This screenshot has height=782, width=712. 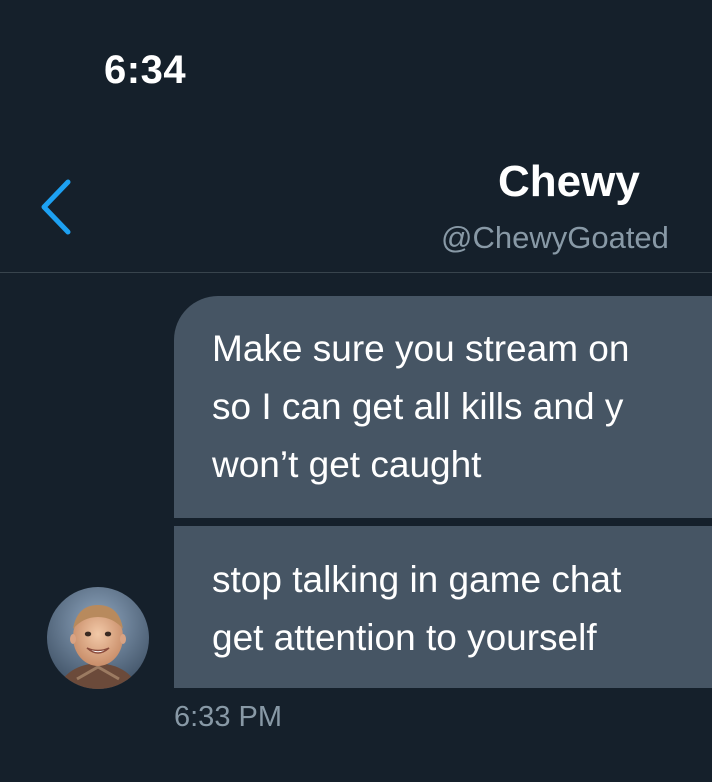 What do you see at coordinates (347, 464) in the screenshot?
I see `message-line: won’t get caught` at bounding box center [347, 464].